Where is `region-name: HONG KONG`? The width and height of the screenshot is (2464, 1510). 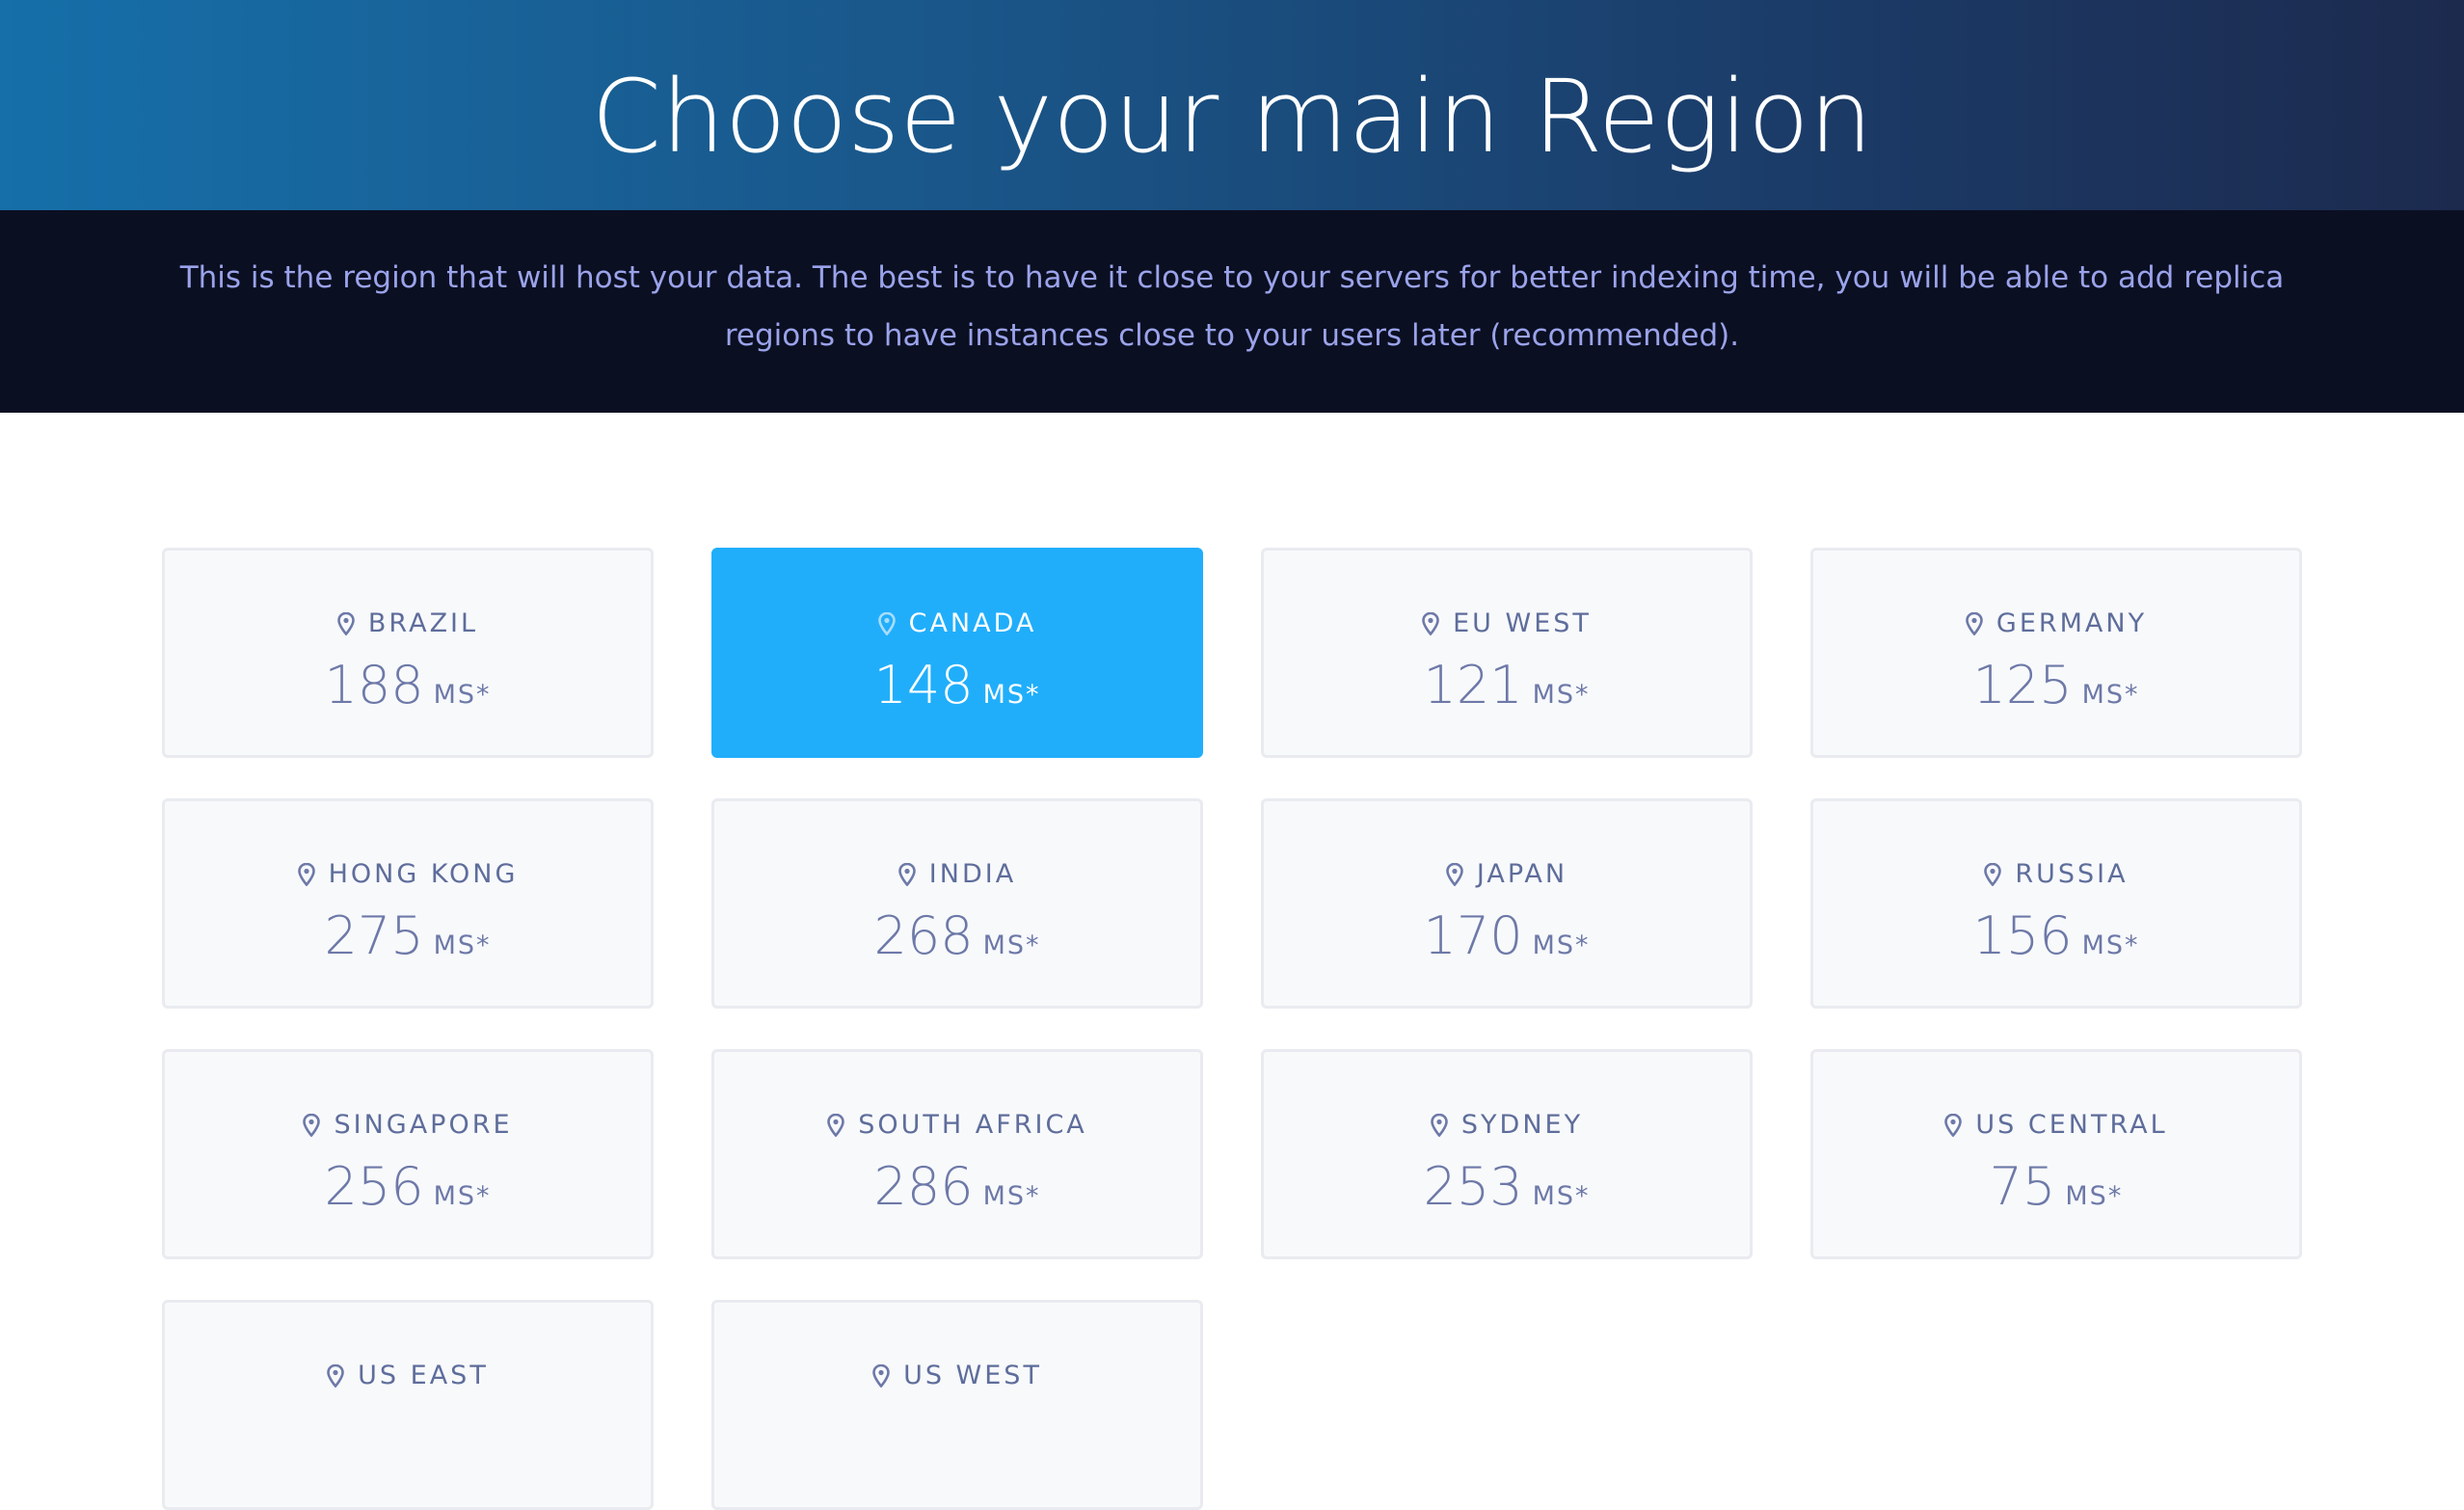 region-name: HONG KONG is located at coordinates (424, 874).